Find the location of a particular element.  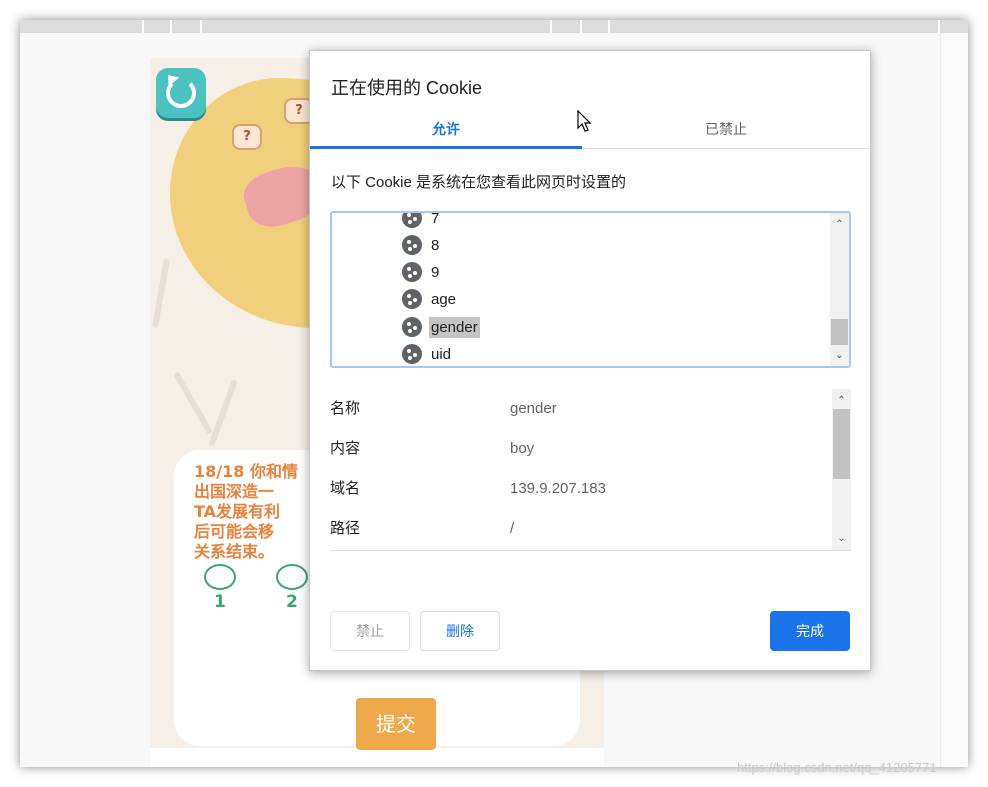

option-label-2: 2 is located at coordinates (292, 602).